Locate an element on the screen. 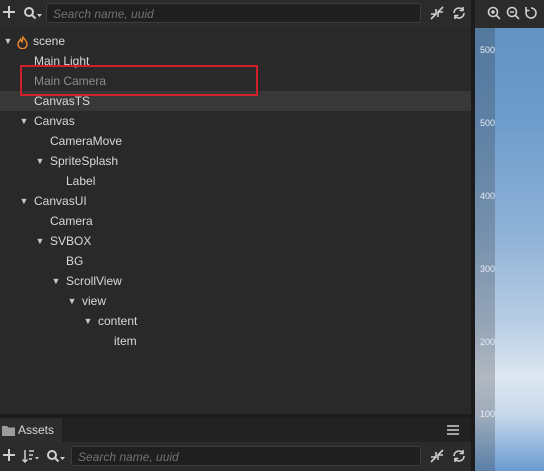 The image size is (544, 471). assets-tabbar: Assets is located at coordinates (235, 430).